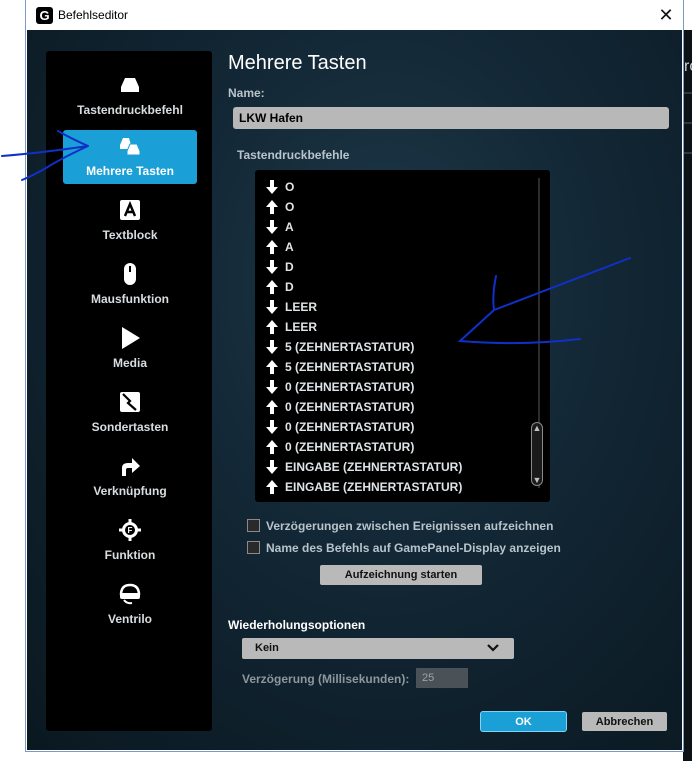 This screenshot has height=761, width=692. What do you see at coordinates (44, 15) in the screenshot?
I see `logitech-logo-icon: G` at bounding box center [44, 15].